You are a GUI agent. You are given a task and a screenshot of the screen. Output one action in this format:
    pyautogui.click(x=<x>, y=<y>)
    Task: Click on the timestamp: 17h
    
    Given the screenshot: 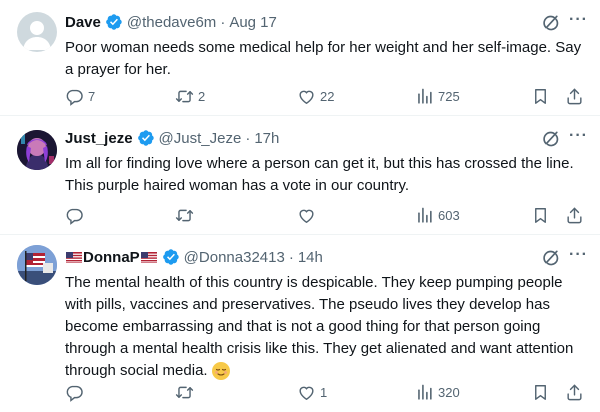 What is the action you would take?
    pyautogui.click(x=266, y=138)
    